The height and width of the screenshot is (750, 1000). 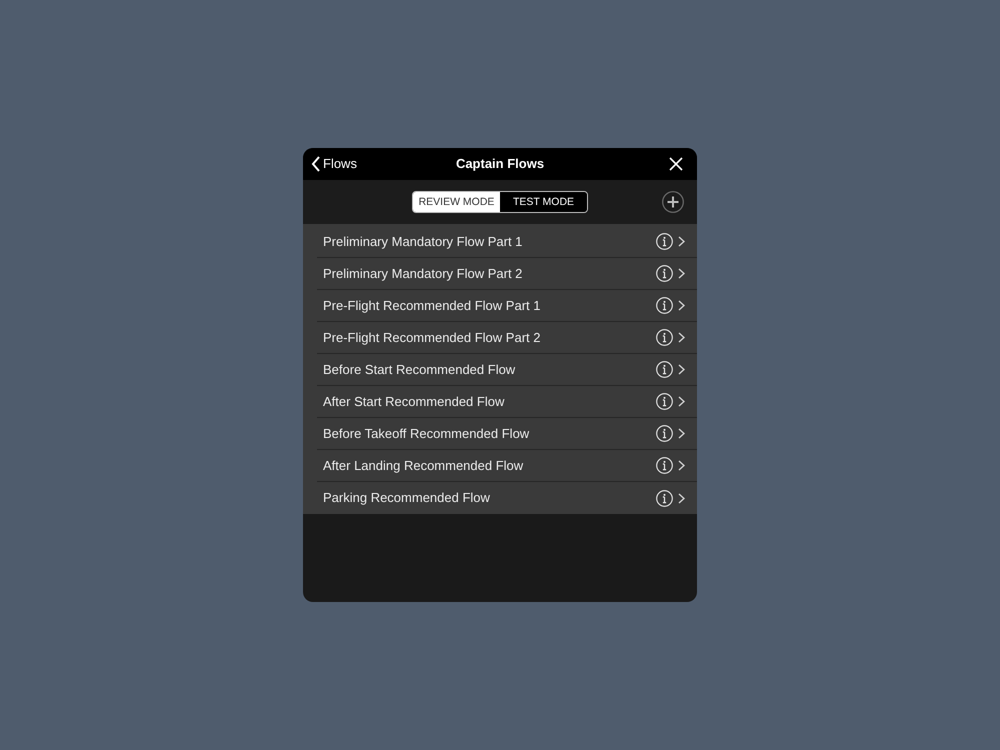 What do you see at coordinates (507, 498) in the screenshot?
I see `flow-list-item: Parking Recommended Flow` at bounding box center [507, 498].